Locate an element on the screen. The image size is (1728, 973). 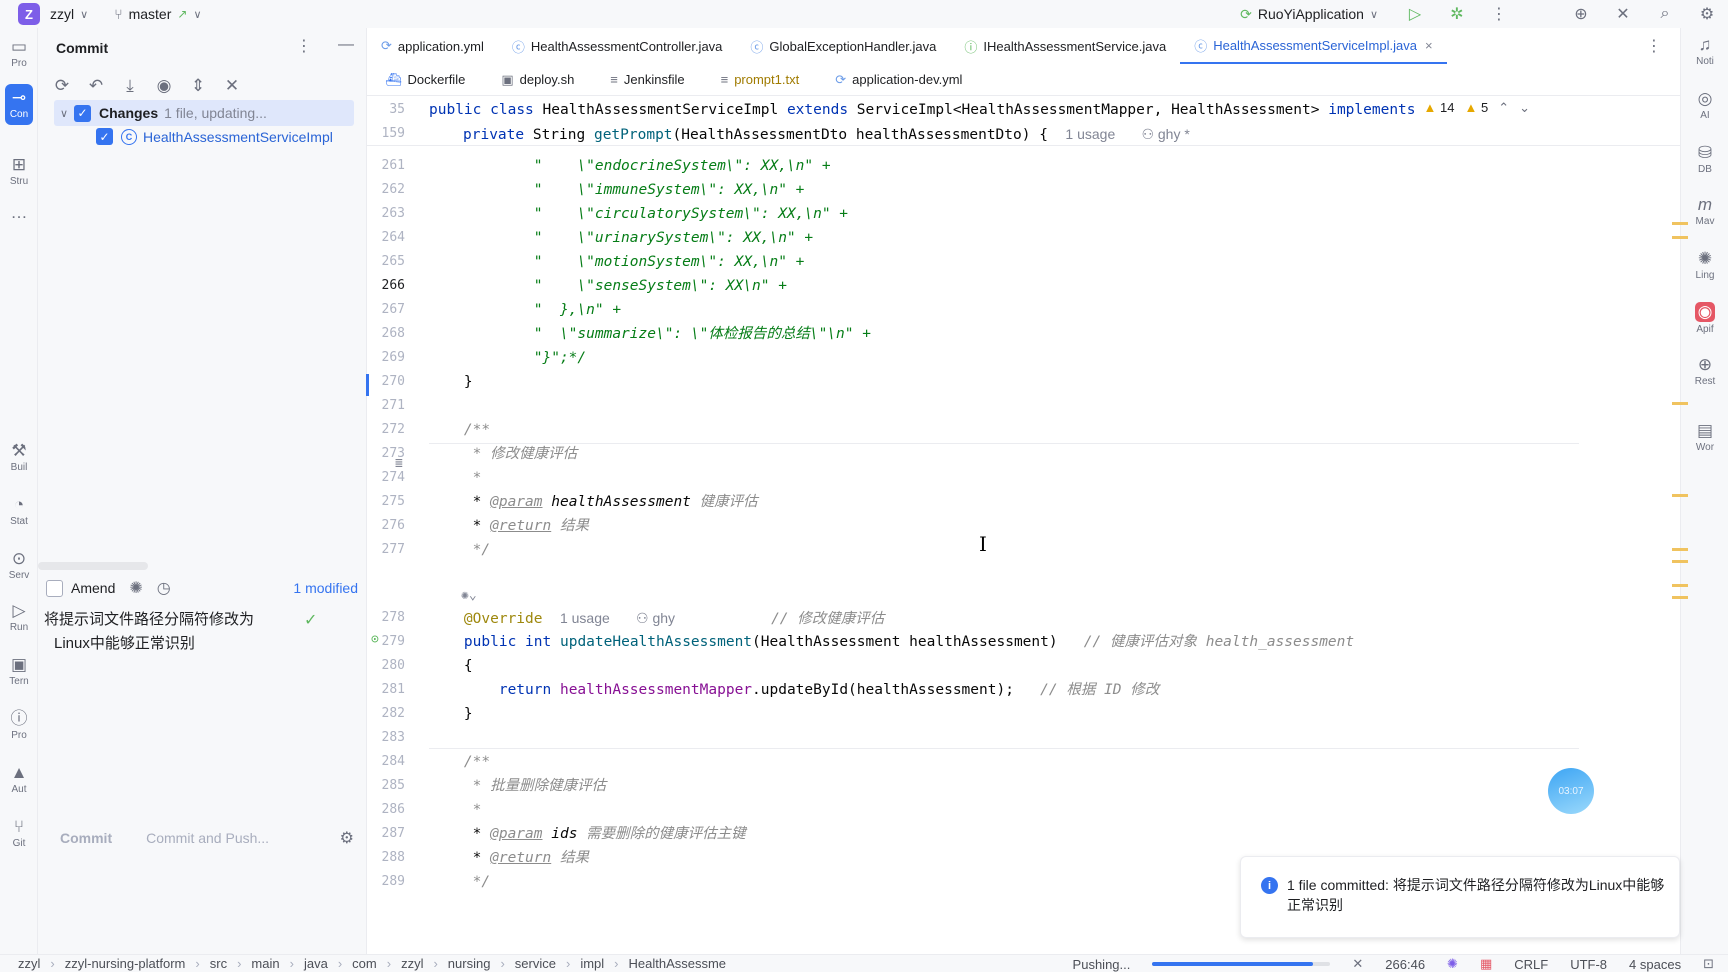
update-icon: ⤓ is located at coordinates (130, 86).